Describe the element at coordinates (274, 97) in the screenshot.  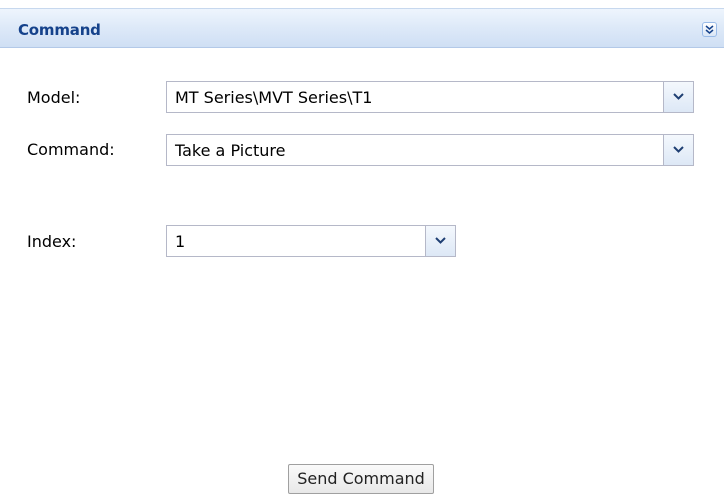
I see `model-select-value: MT Series\MVT Series\T1` at that location.